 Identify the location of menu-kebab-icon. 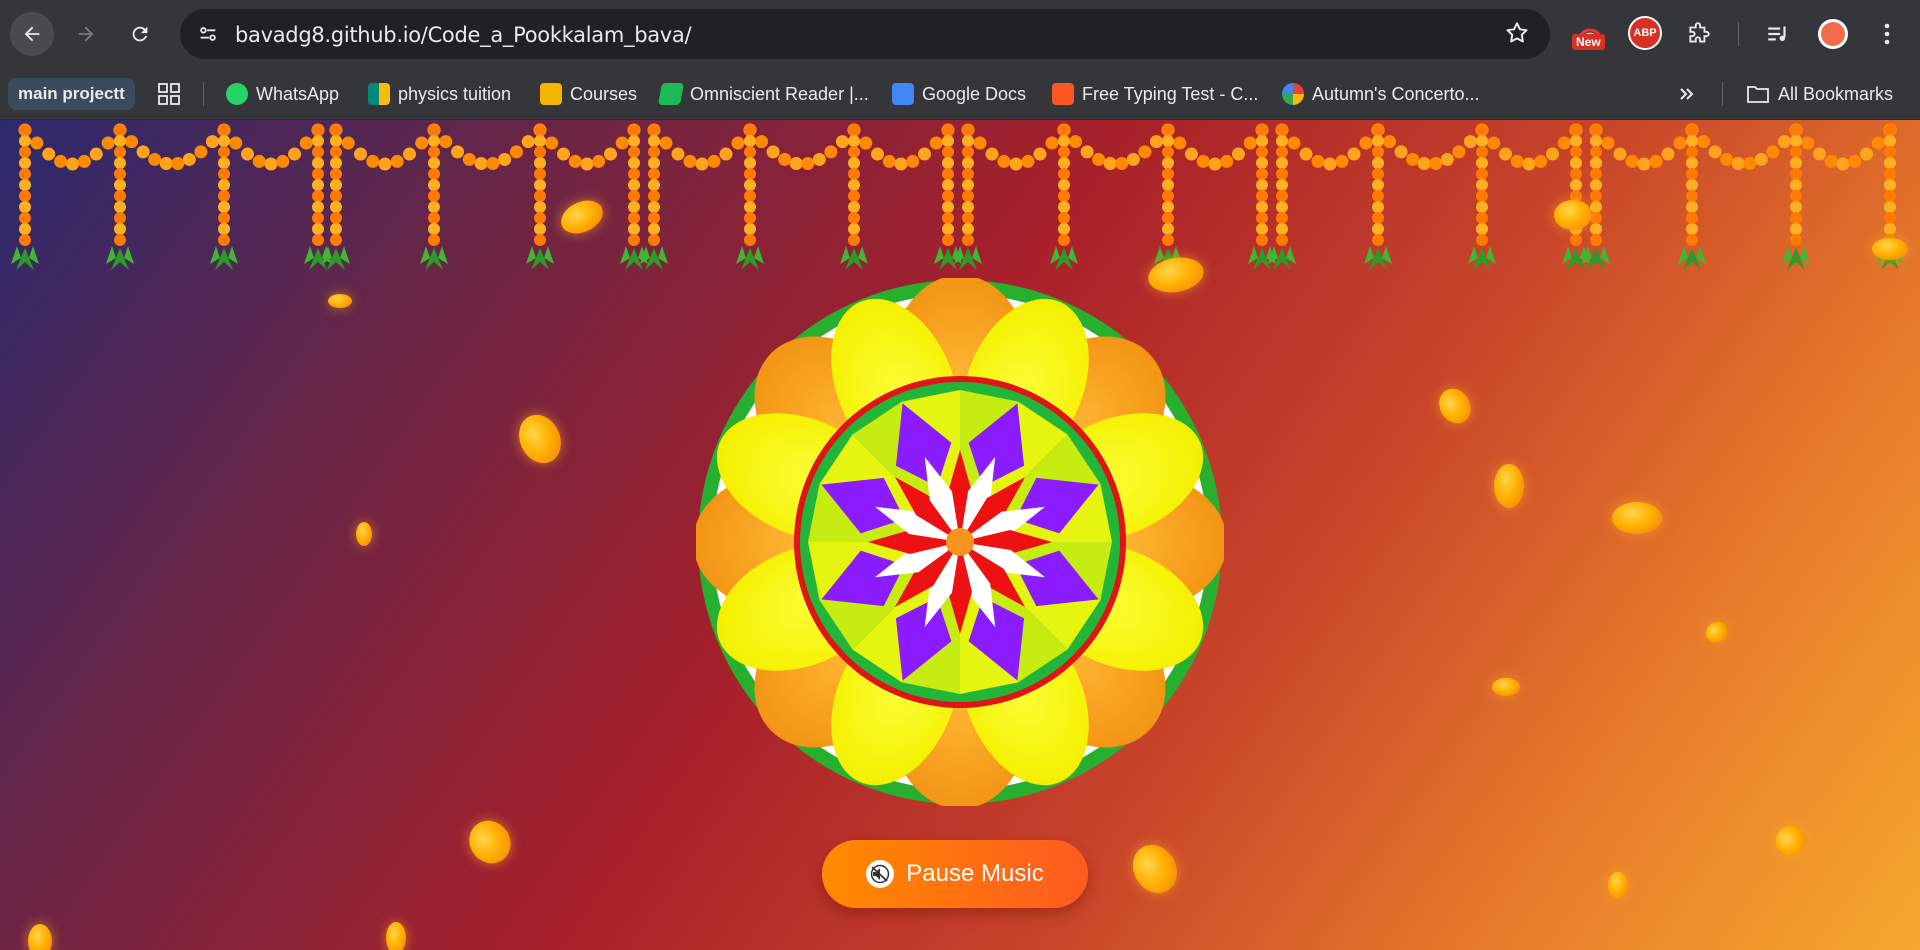
(1887, 34).